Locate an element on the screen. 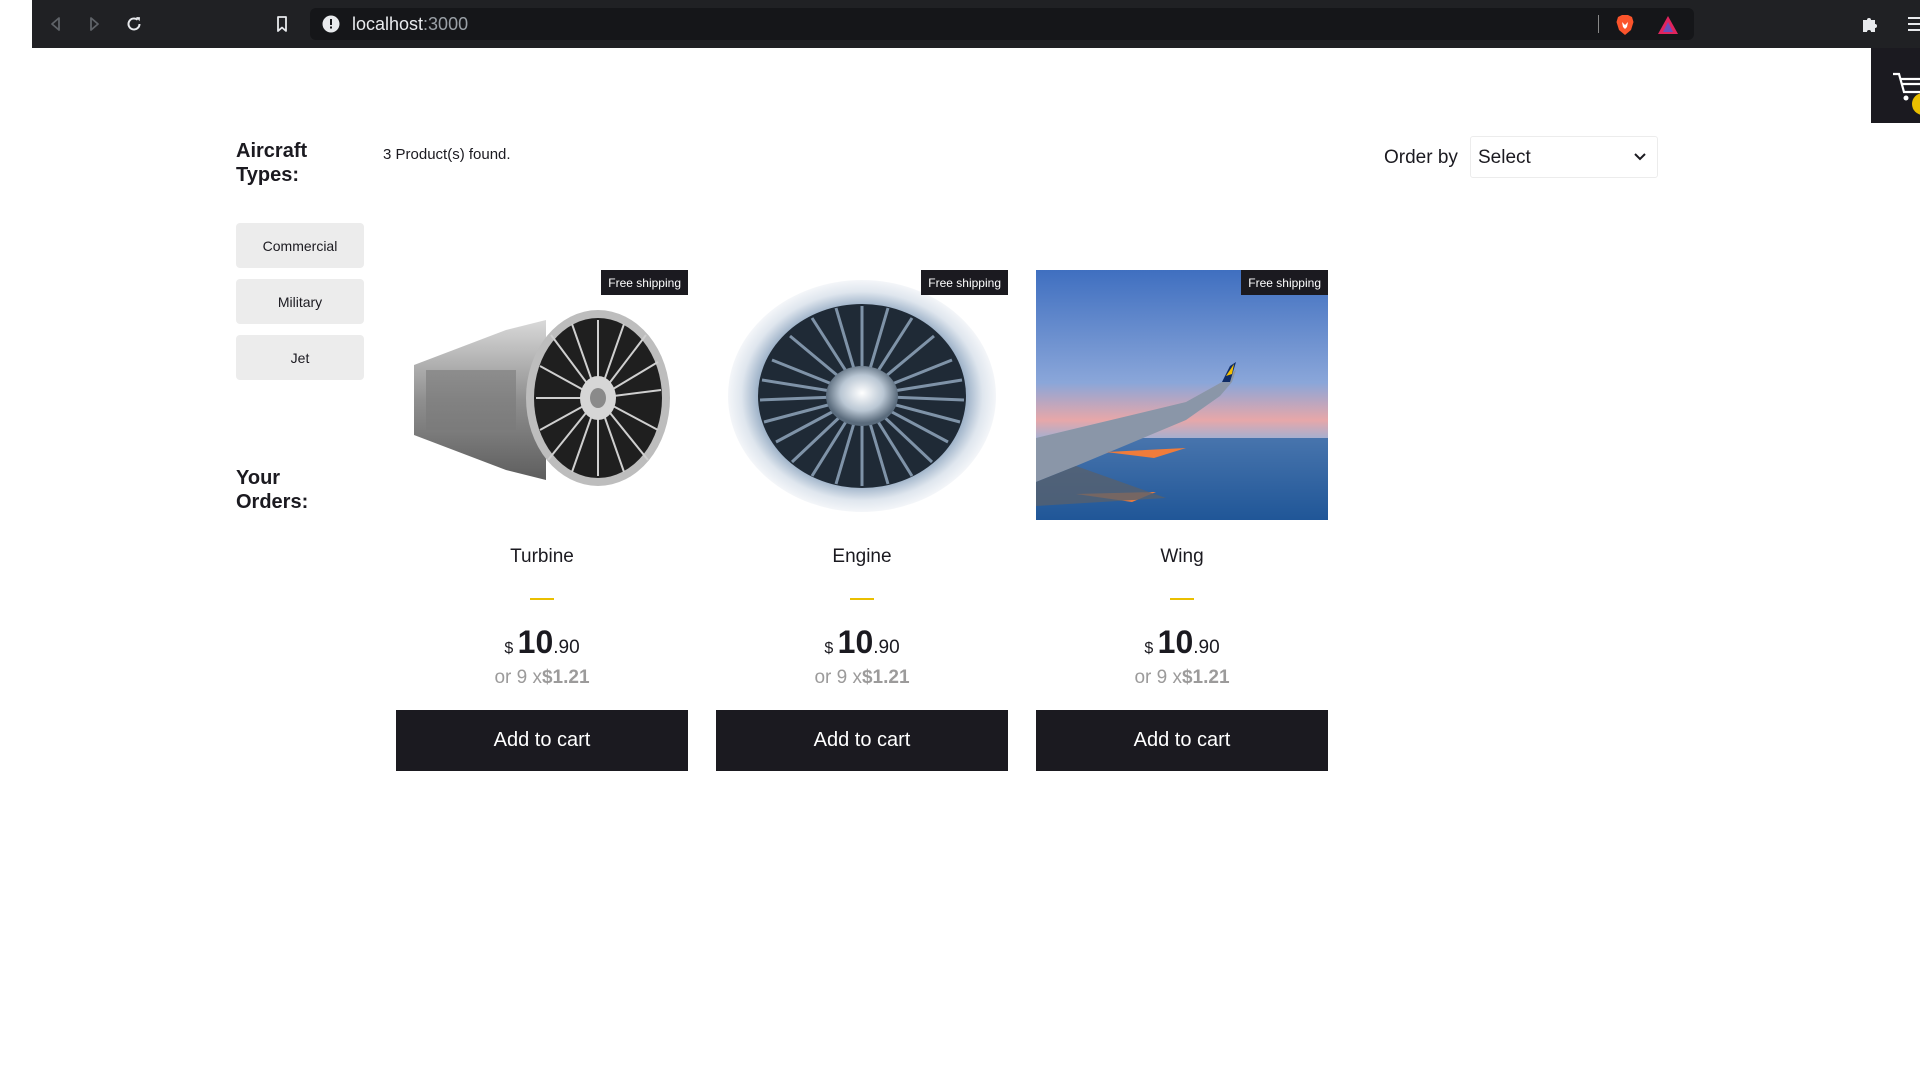 Image resolution: width=1920 pixels, height=1080 pixels. filter-military: Military is located at coordinates (300, 301).